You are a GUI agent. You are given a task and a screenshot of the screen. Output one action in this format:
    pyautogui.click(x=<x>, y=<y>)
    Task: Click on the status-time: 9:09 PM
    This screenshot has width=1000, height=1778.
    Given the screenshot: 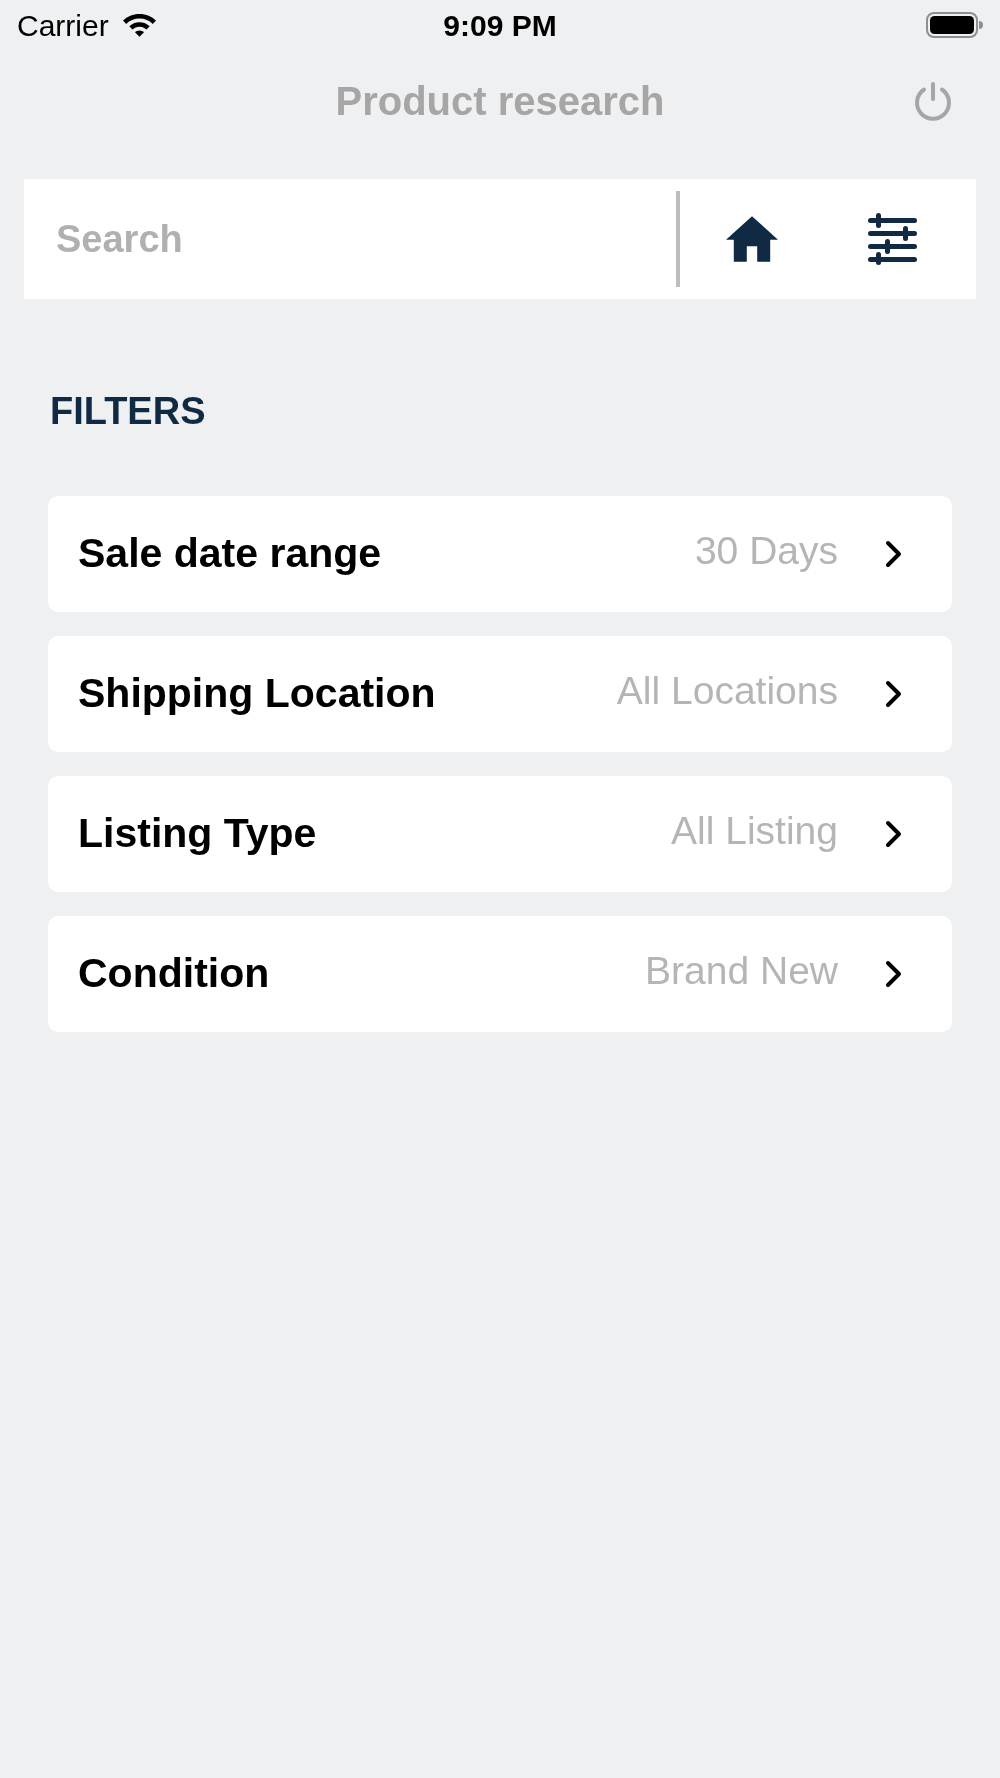 What is the action you would take?
    pyautogui.click(x=500, y=25)
    